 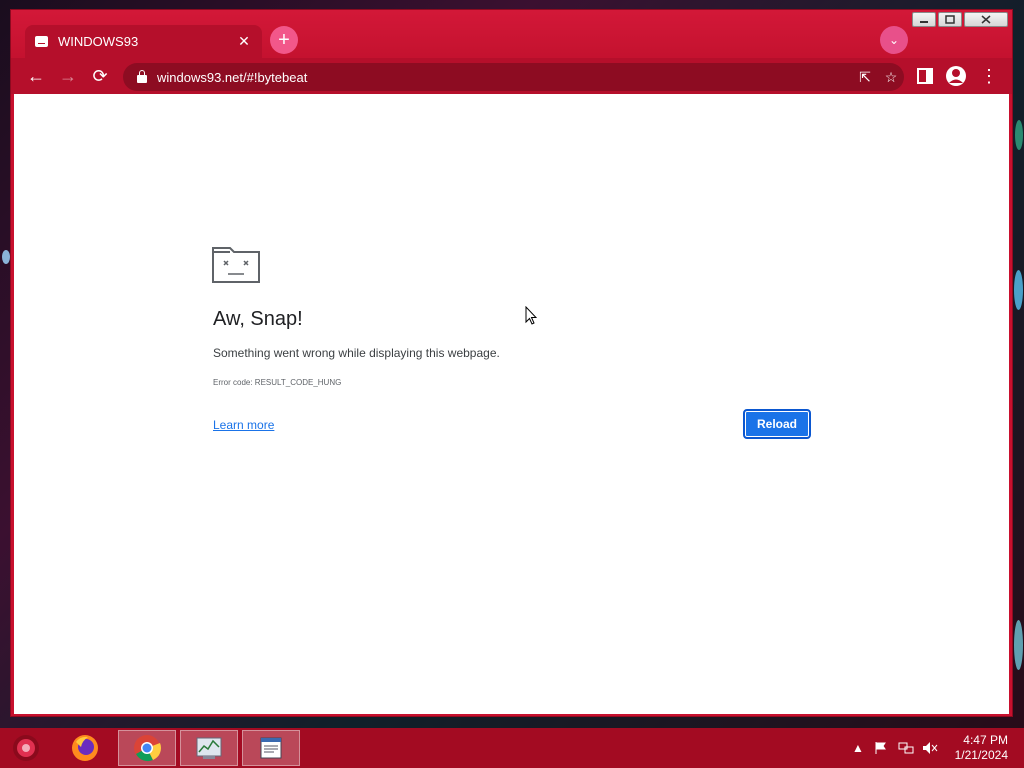 I want to click on menu-kebab-icon: ⋮, so click(x=989, y=76).